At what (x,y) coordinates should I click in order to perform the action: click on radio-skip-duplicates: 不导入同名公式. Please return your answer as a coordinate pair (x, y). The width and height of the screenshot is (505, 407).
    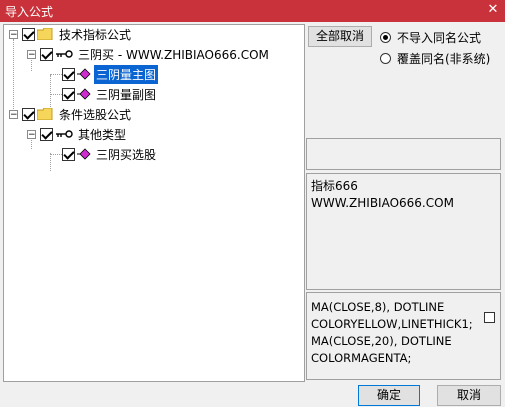
    Looking at the image, I should click on (430, 37).